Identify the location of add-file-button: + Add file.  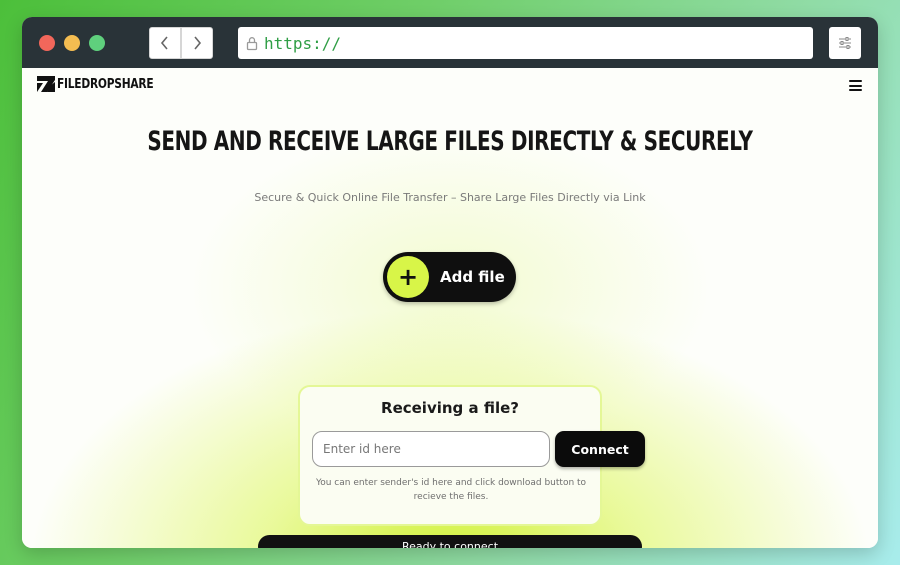
(449, 277).